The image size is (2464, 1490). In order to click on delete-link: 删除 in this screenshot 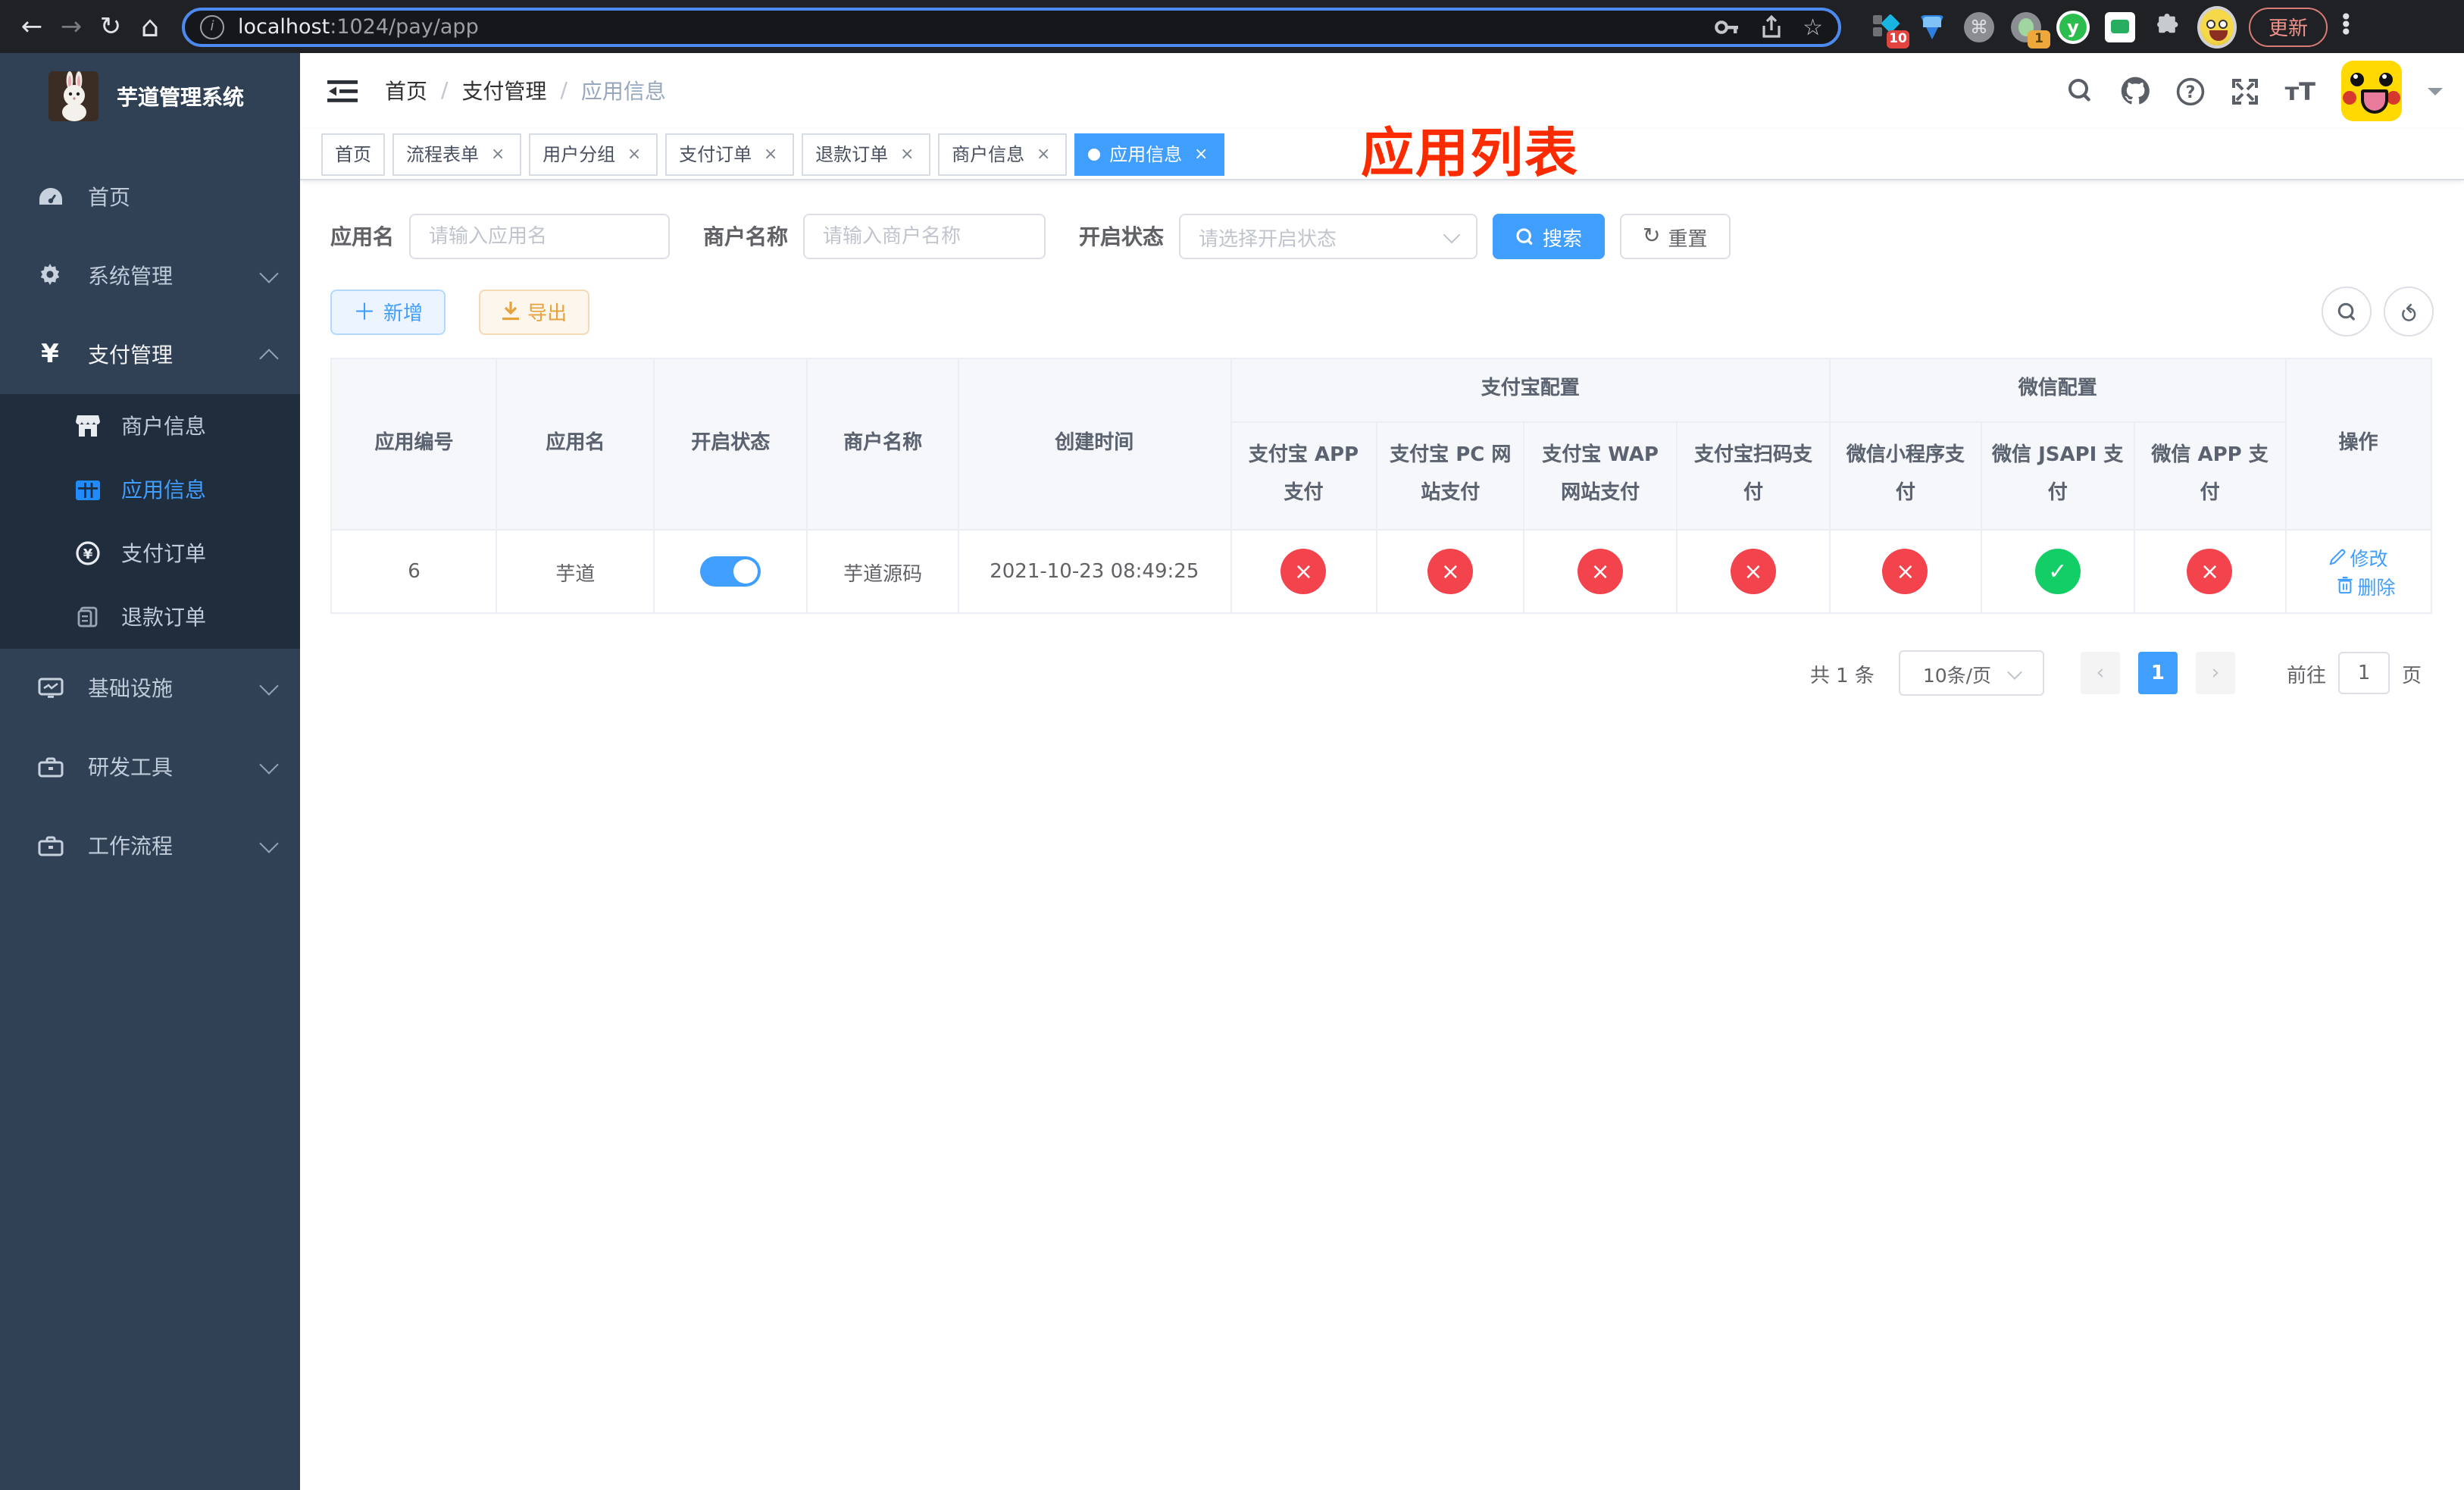, I will do `click(2366, 585)`.